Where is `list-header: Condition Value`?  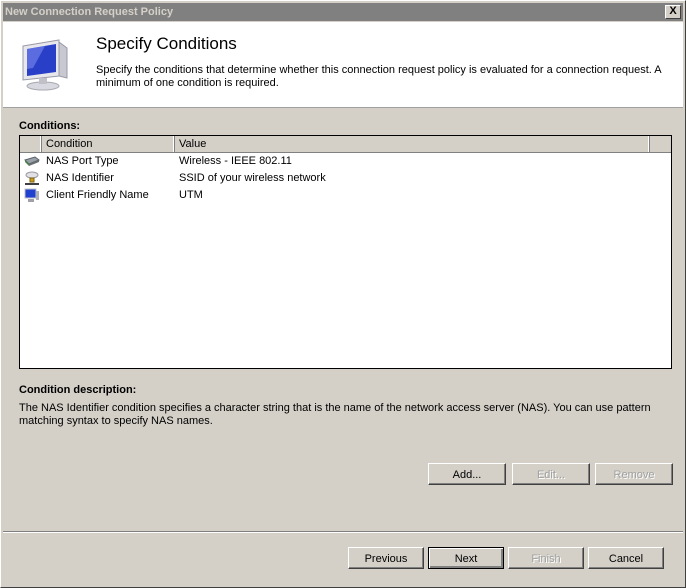
list-header: Condition Value is located at coordinates (345, 144).